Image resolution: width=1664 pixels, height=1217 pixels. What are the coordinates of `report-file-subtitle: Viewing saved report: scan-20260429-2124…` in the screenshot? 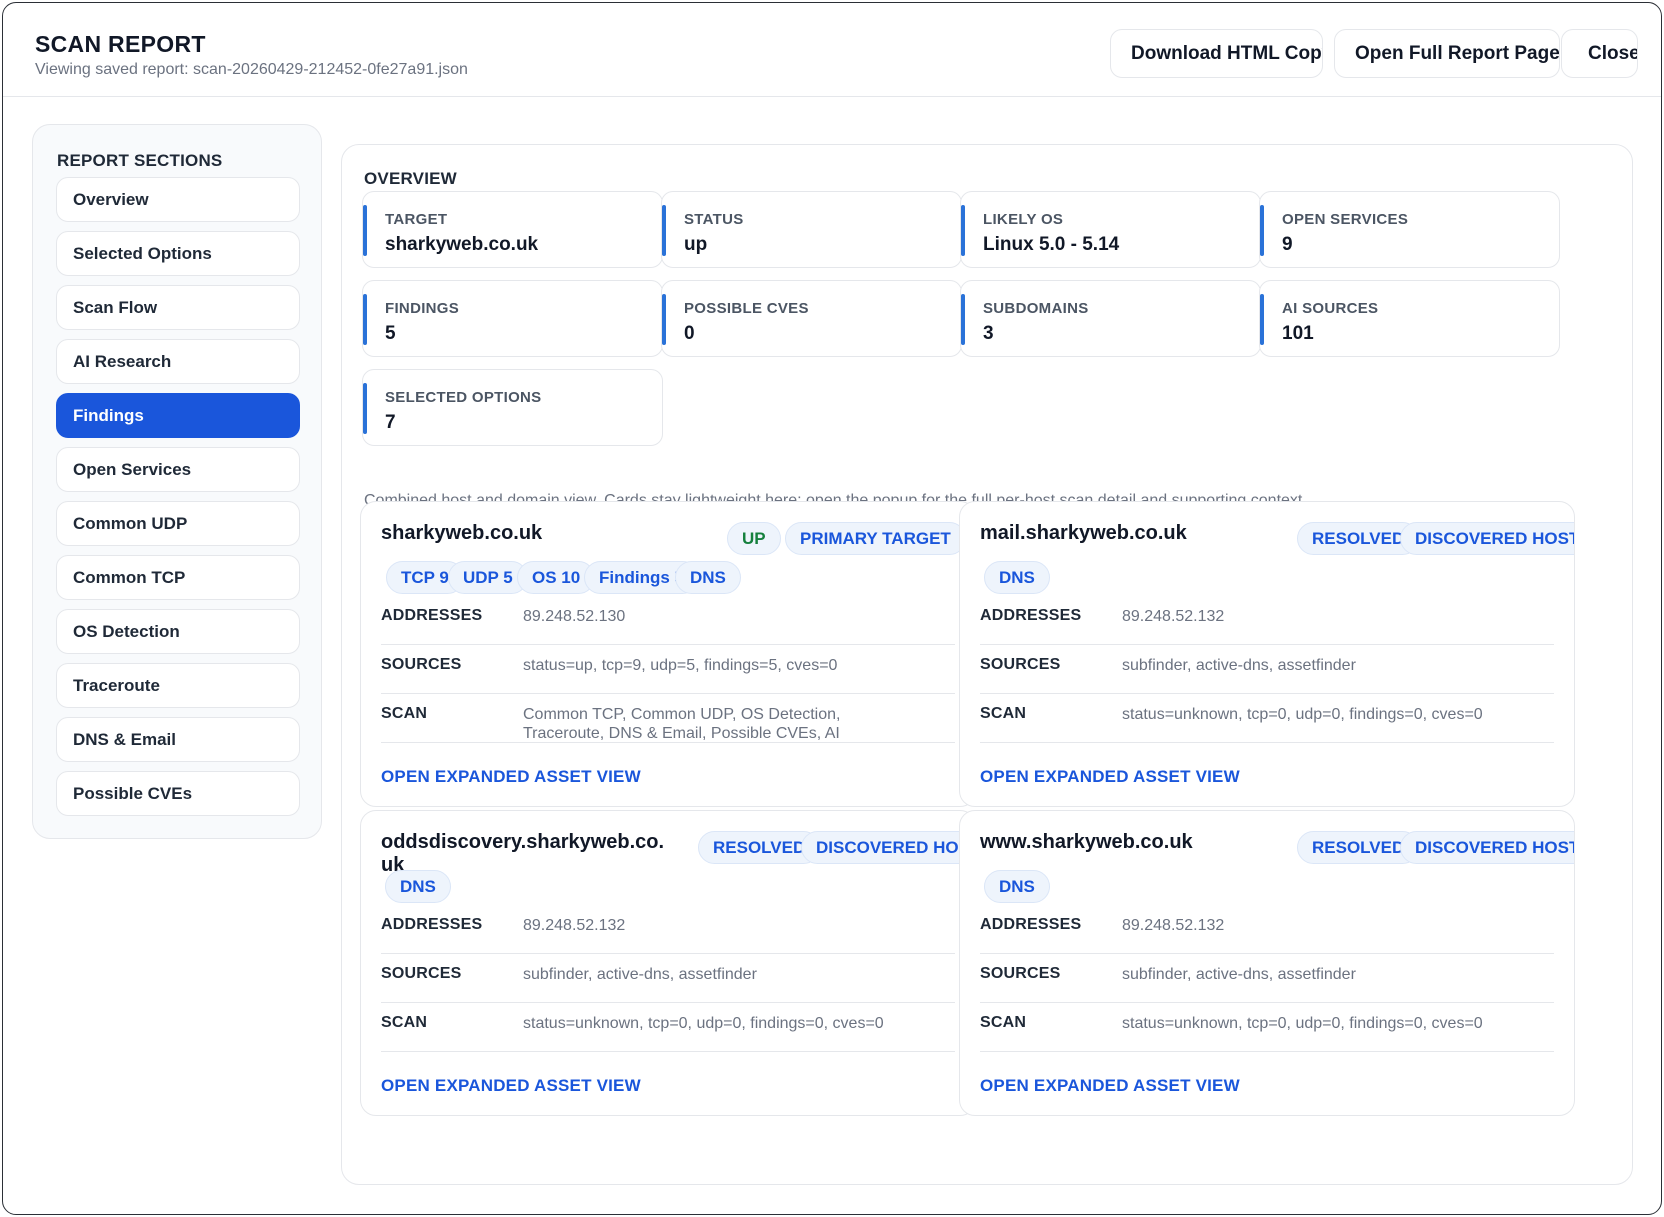 It's located at (251, 69).